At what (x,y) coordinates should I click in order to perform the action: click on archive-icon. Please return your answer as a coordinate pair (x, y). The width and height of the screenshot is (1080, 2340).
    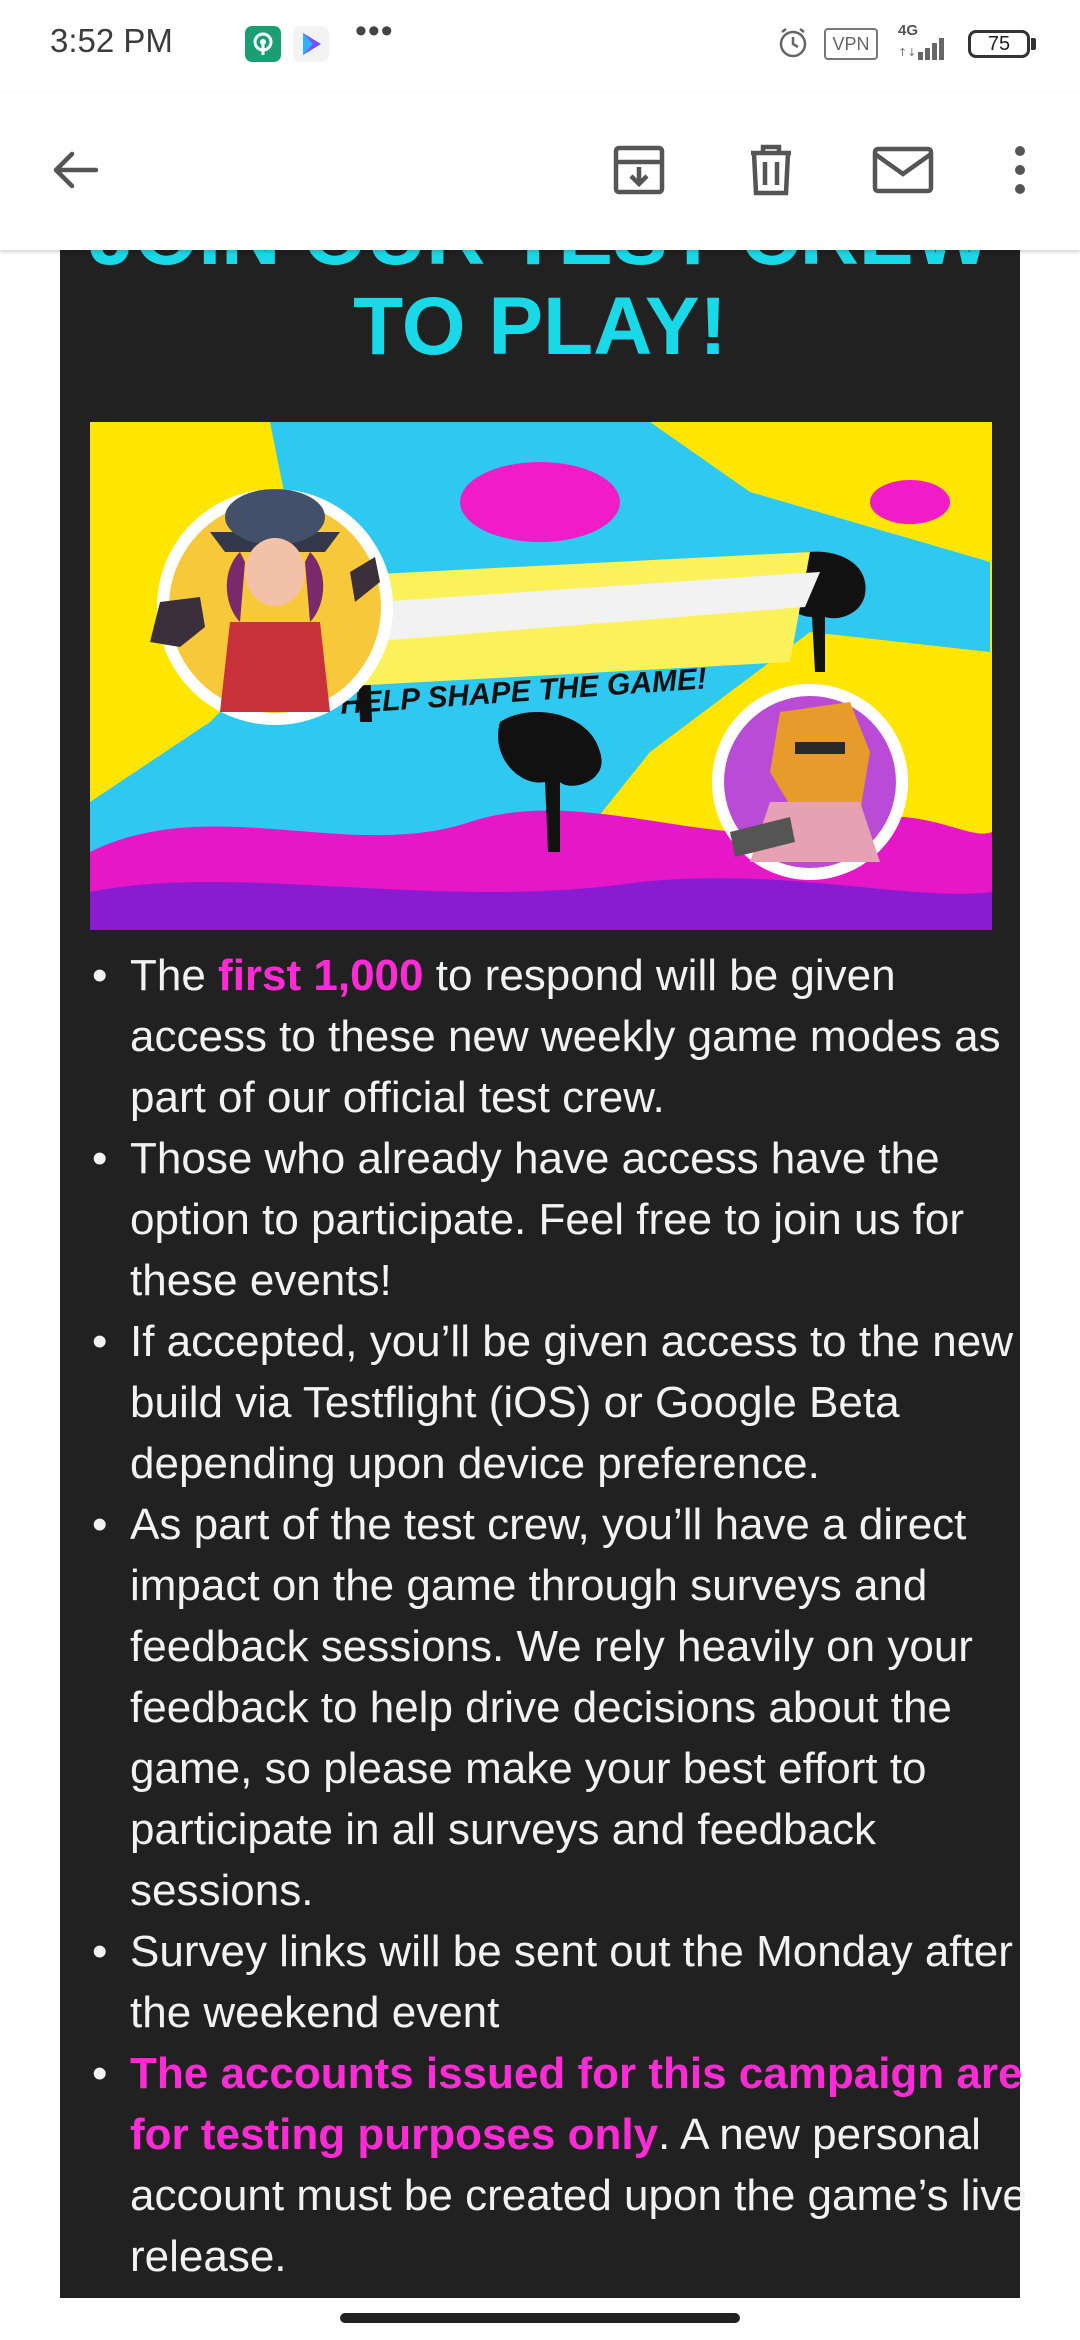
    Looking at the image, I should click on (639, 170).